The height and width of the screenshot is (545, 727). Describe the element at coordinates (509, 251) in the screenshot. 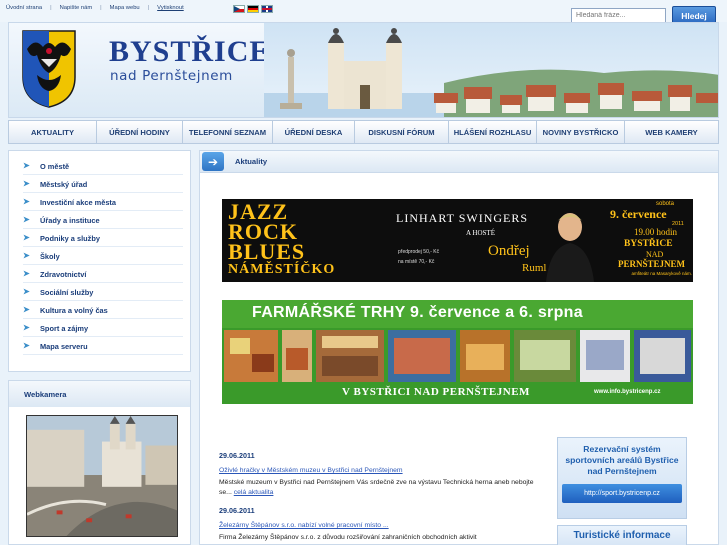

I see `banner-guest-name: Ondřej` at that location.